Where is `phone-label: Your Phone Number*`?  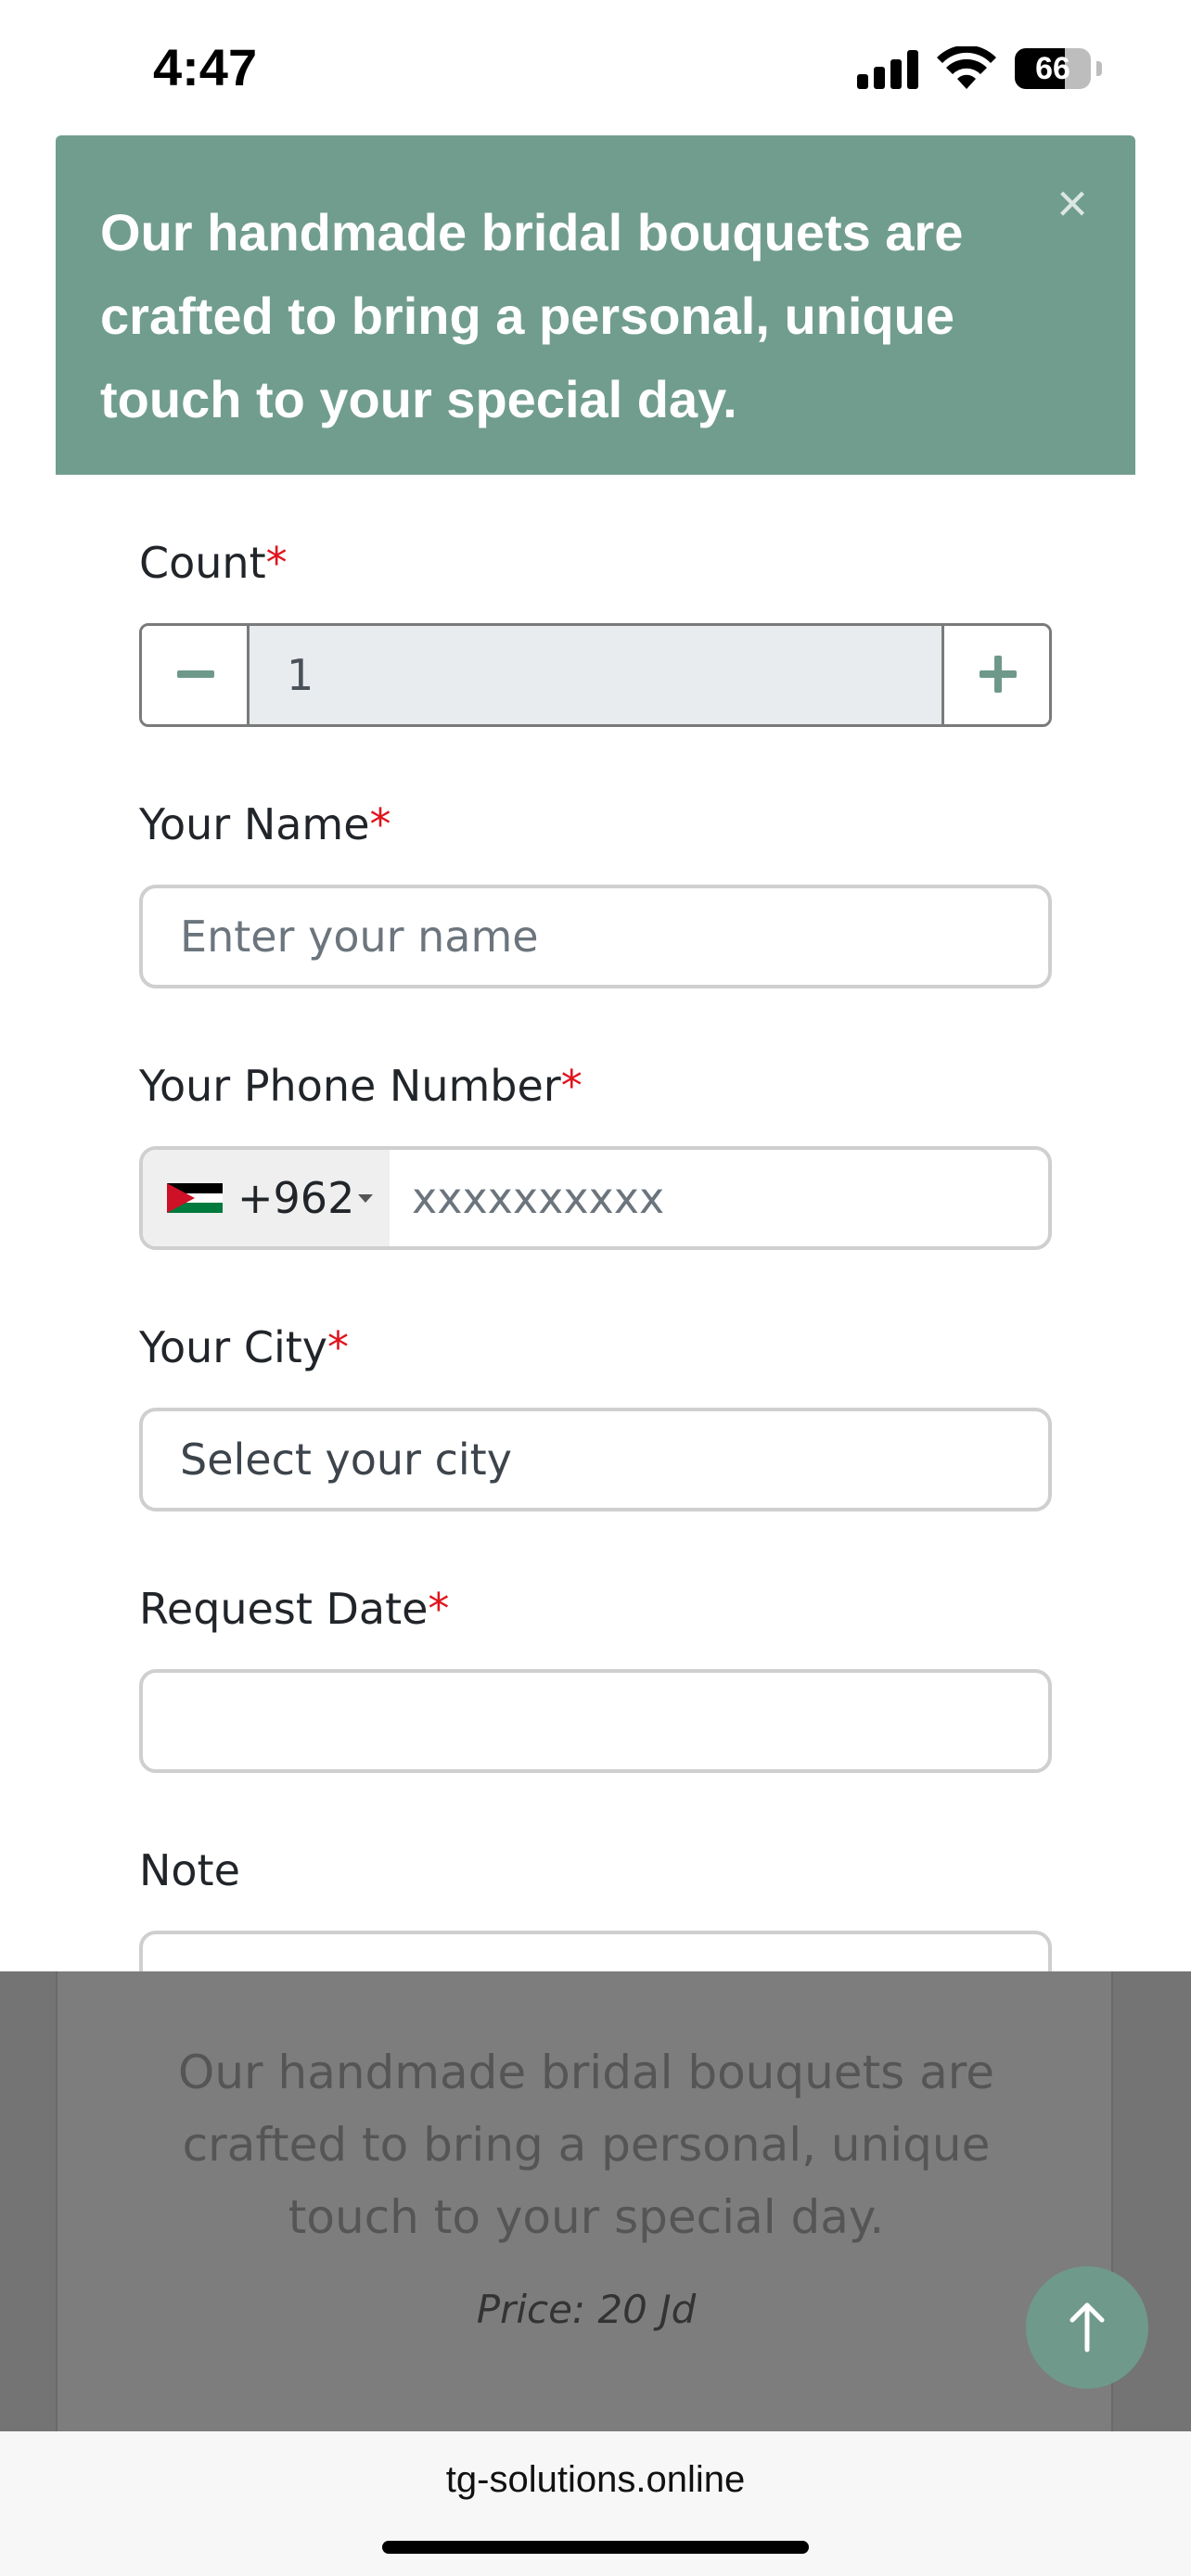 phone-label: Your Phone Number* is located at coordinates (361, 1086).